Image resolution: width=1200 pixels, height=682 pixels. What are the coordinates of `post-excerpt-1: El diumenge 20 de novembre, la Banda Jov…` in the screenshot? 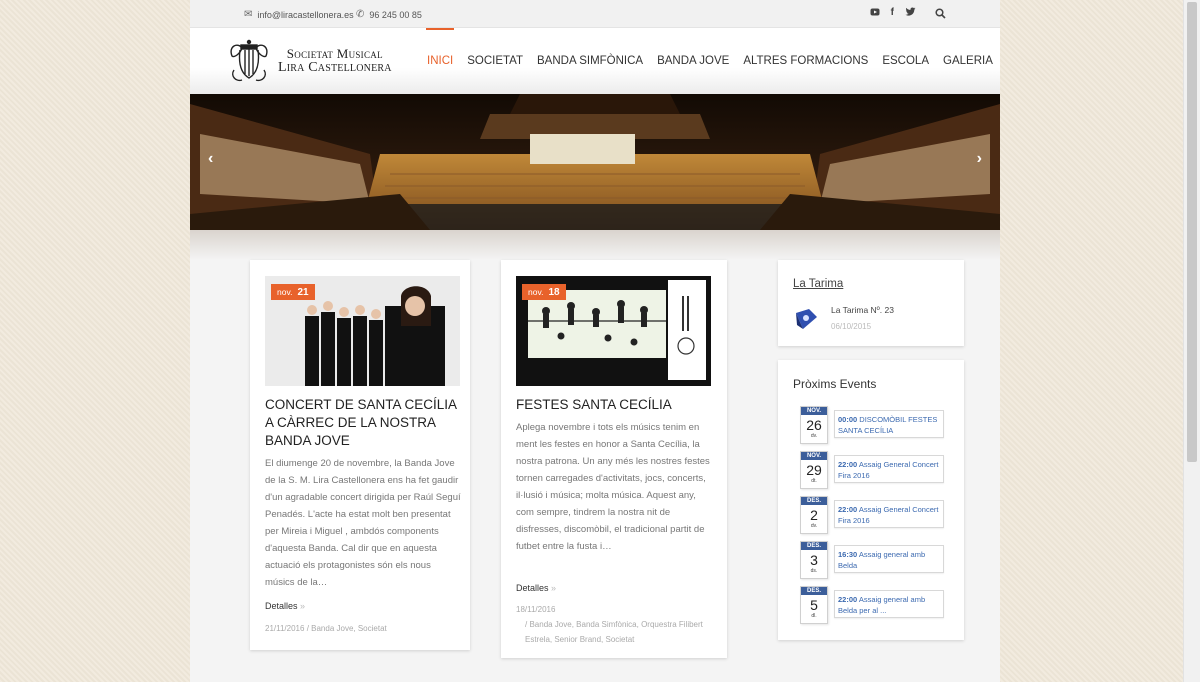 It's located at (363, 523).